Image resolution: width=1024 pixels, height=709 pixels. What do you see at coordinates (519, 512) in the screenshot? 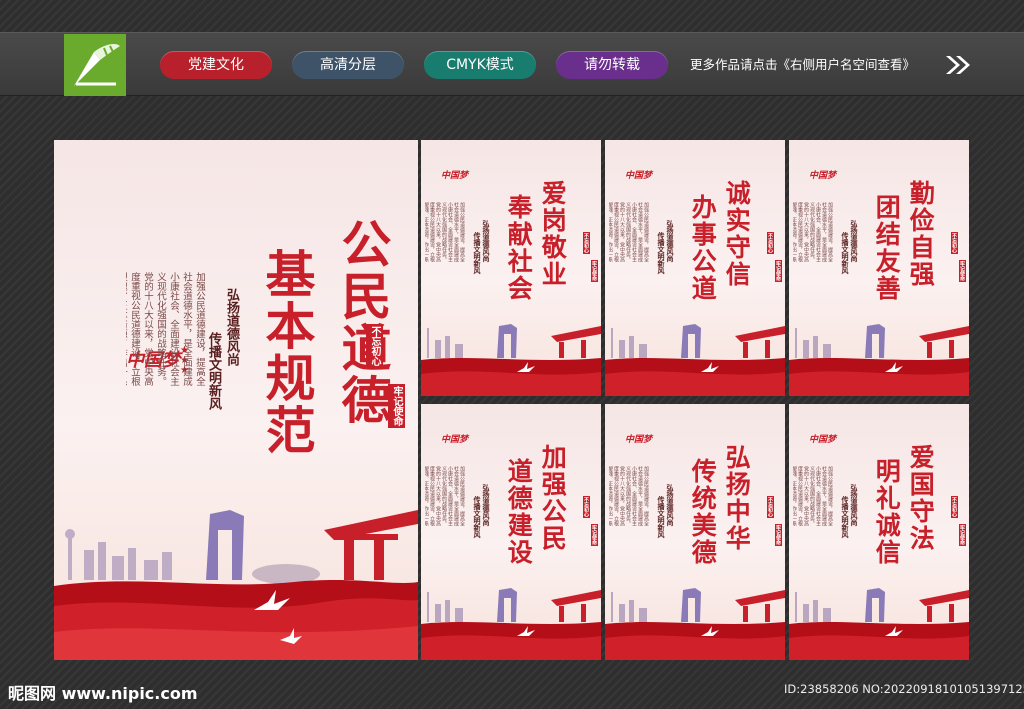
I see `poster-title-line2: 道德建设` at bounding box center [519, 512].